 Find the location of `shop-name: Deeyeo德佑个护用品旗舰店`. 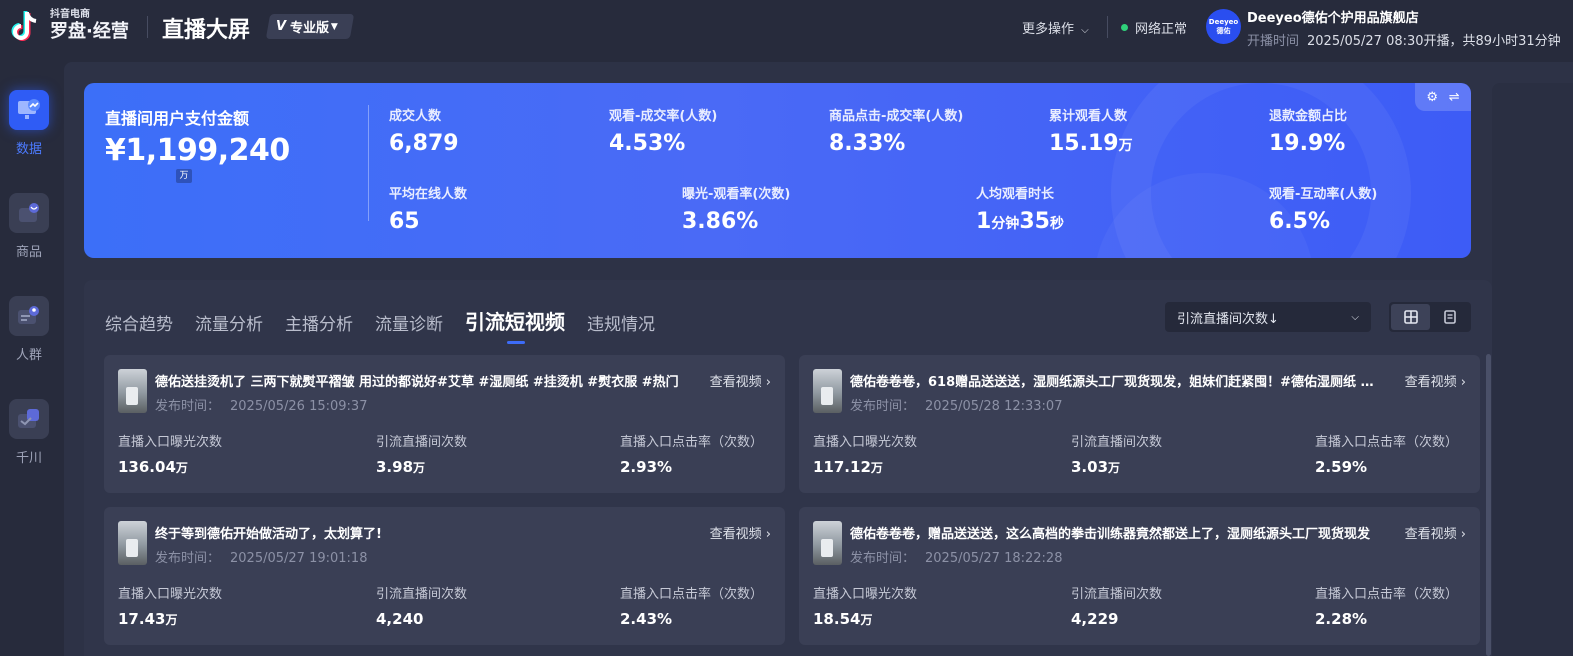

shop-name: Deeyeo德佑个护用品旗舰店 is located at coordinates (1333, 18).